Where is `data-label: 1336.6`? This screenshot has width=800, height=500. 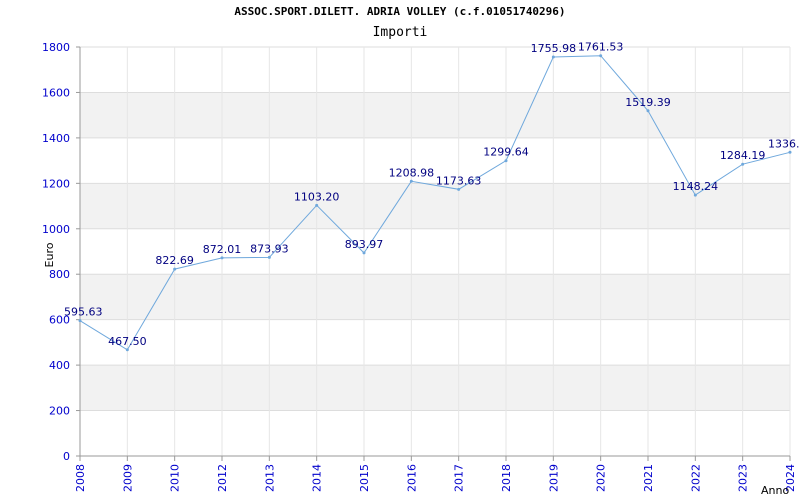 data-label: 1336.6 is located at coordinates (784, 143).